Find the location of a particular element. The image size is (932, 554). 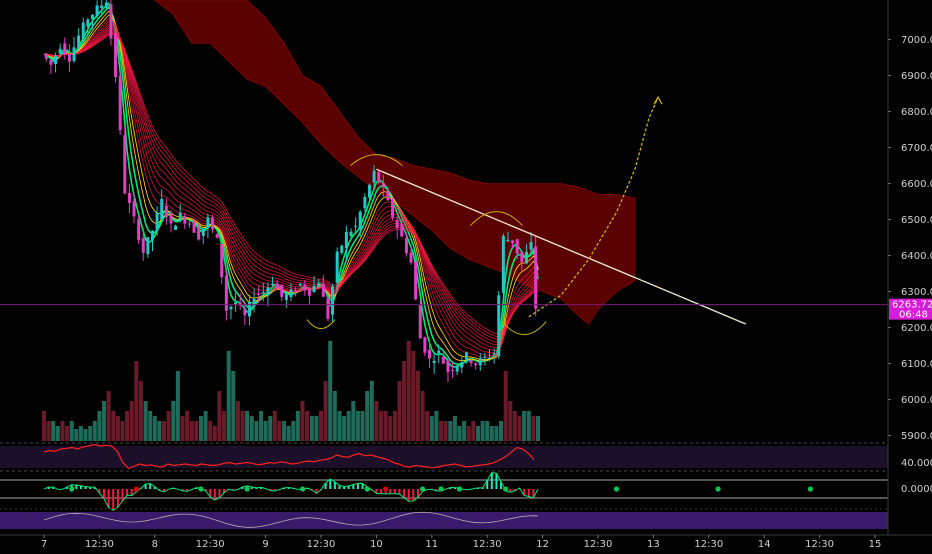

price-tick-label: 6600.00 is located at coordinates (916, 184).